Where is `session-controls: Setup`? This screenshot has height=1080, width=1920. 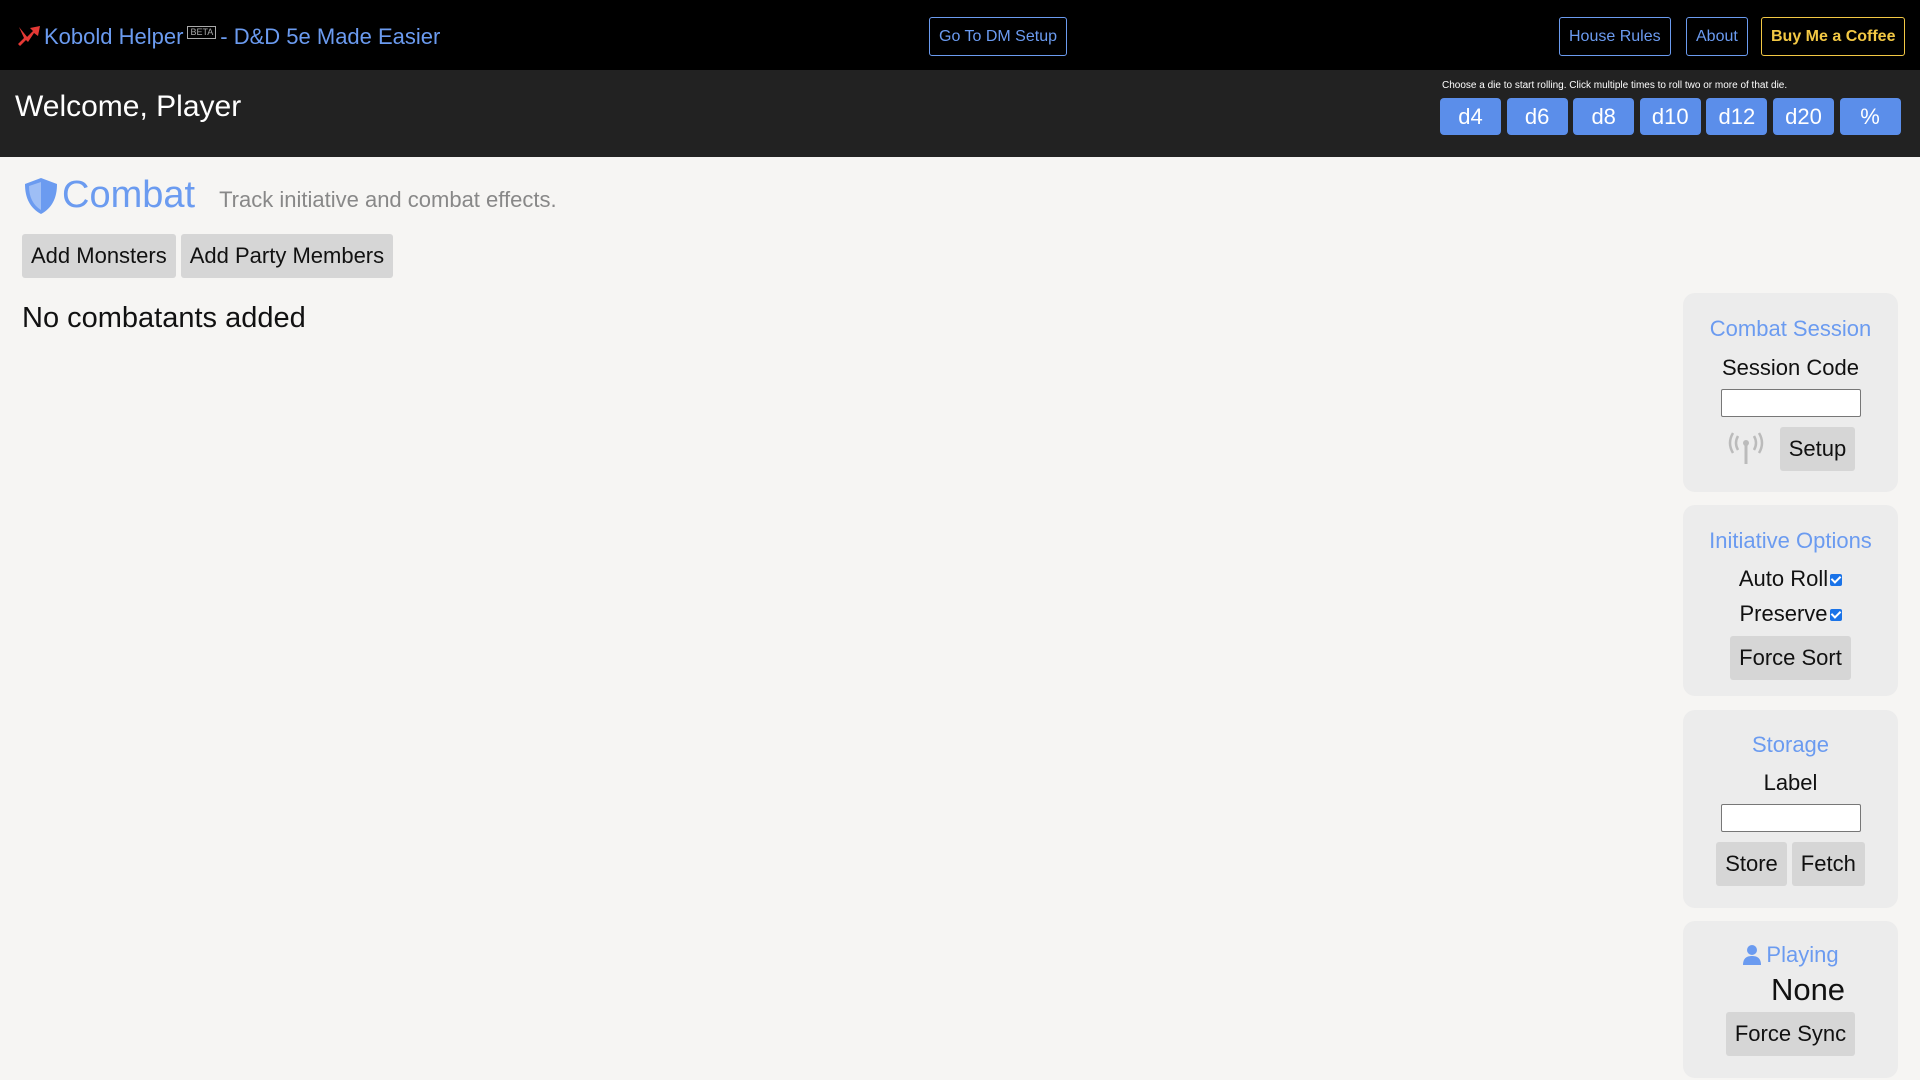
session-controls: Setup is located at coordinates (1790, 449).